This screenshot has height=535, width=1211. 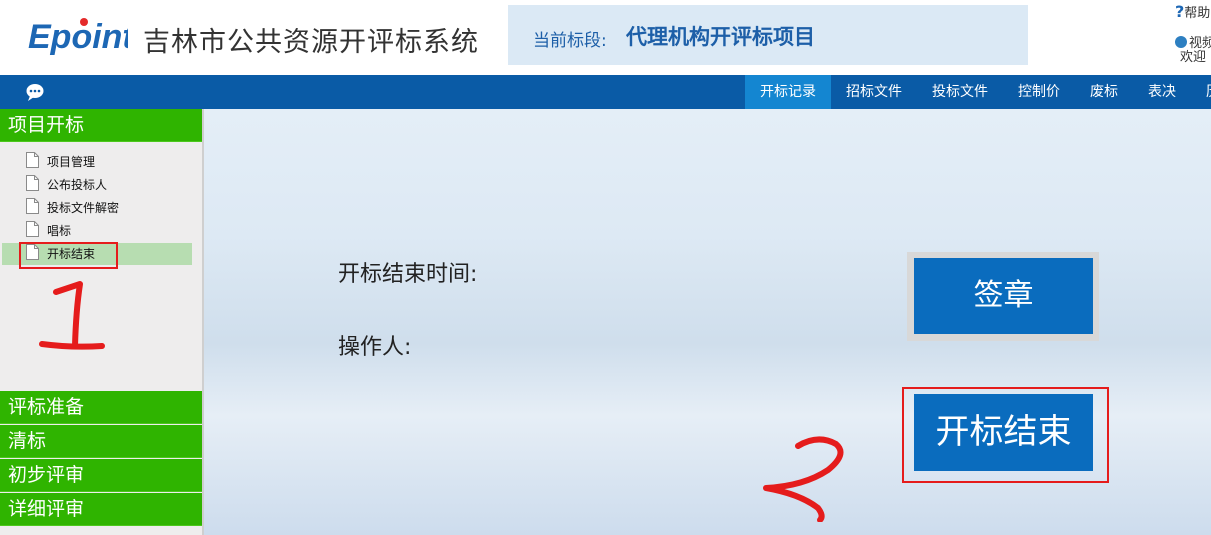 I want to click on tab-invalid-bid: 废标, so click(x=1104, y=92).